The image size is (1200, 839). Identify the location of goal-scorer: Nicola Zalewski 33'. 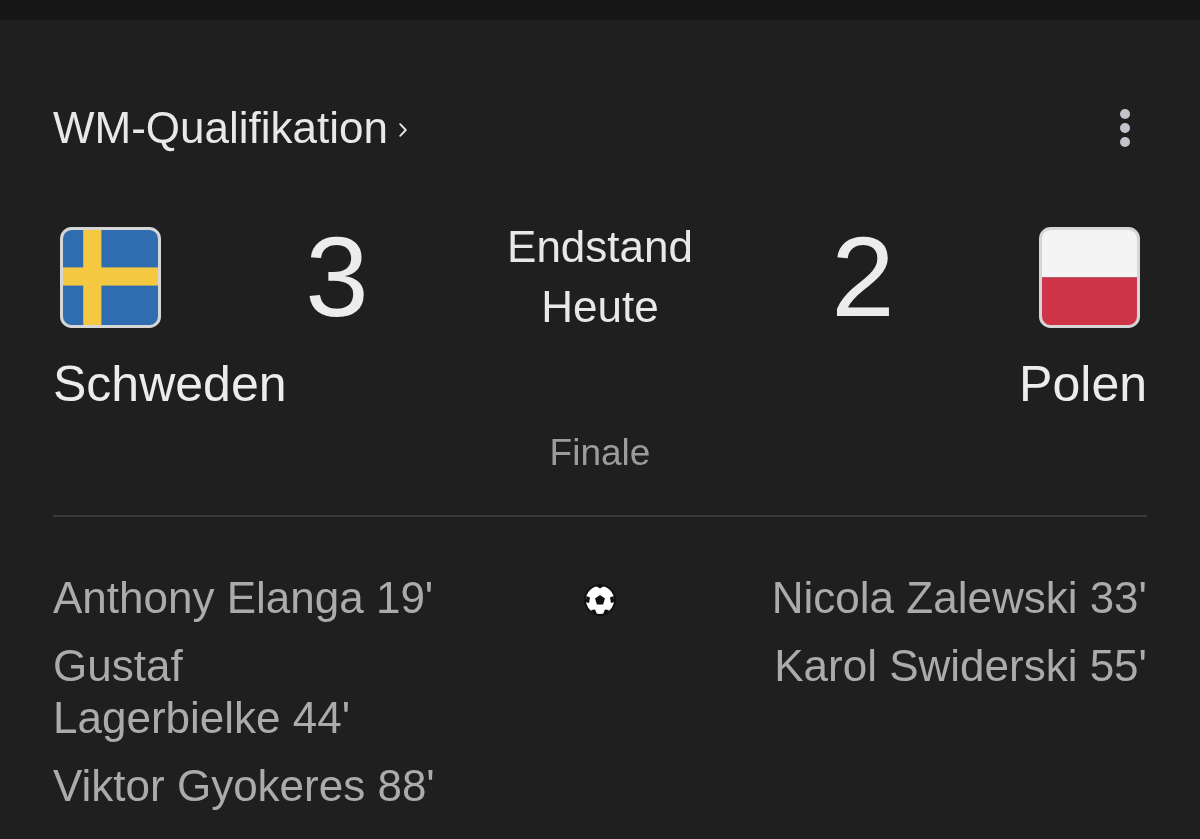
(959, 598).